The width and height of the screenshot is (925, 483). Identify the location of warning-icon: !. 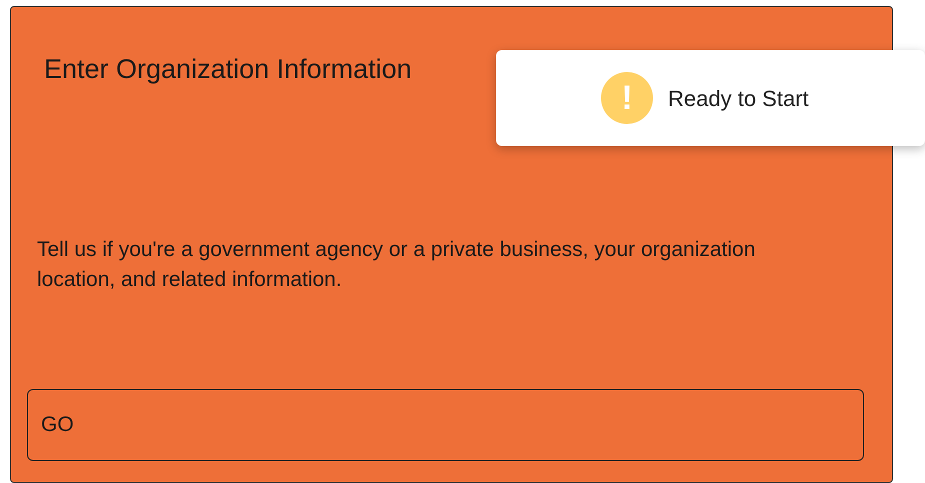
(627, 98).